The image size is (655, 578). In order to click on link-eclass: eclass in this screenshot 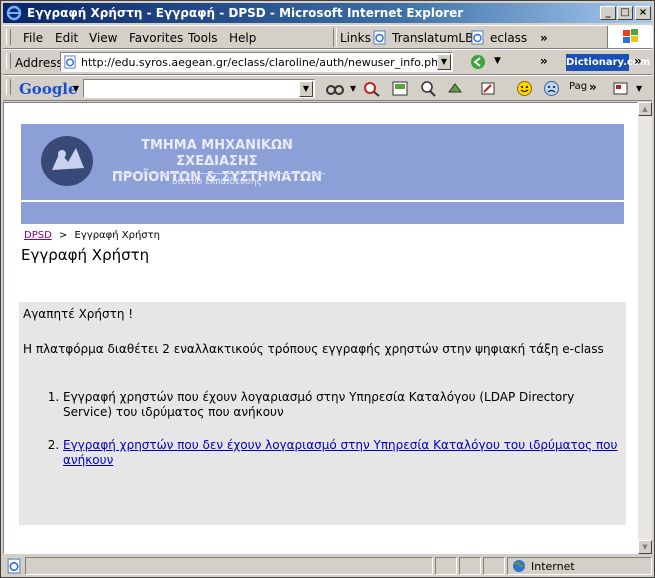, I will do `click(508, 38)`.